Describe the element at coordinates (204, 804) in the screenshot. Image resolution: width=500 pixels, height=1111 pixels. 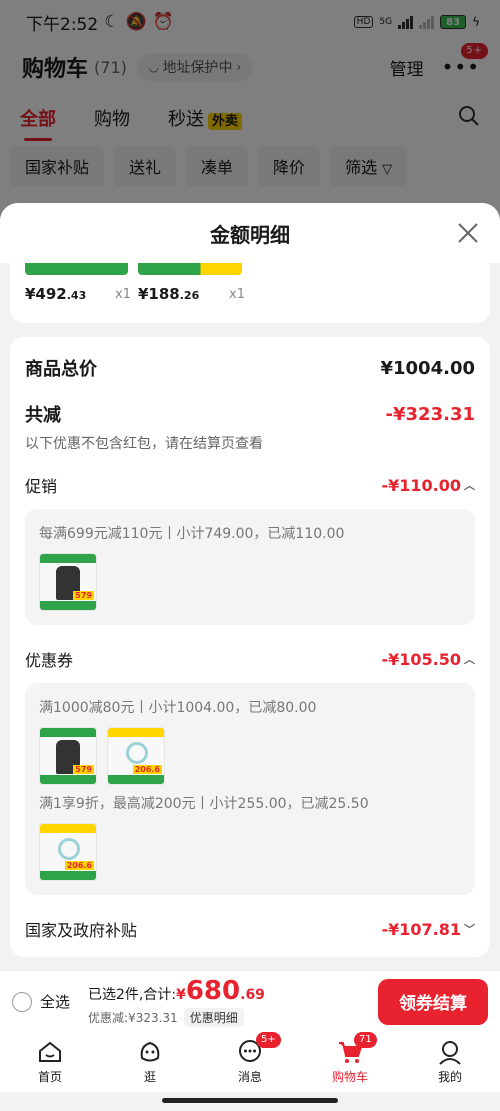
I see `coupon-rule-2: 满1享9折，最高减200元丨小计255.00，已减25.50` at that location.